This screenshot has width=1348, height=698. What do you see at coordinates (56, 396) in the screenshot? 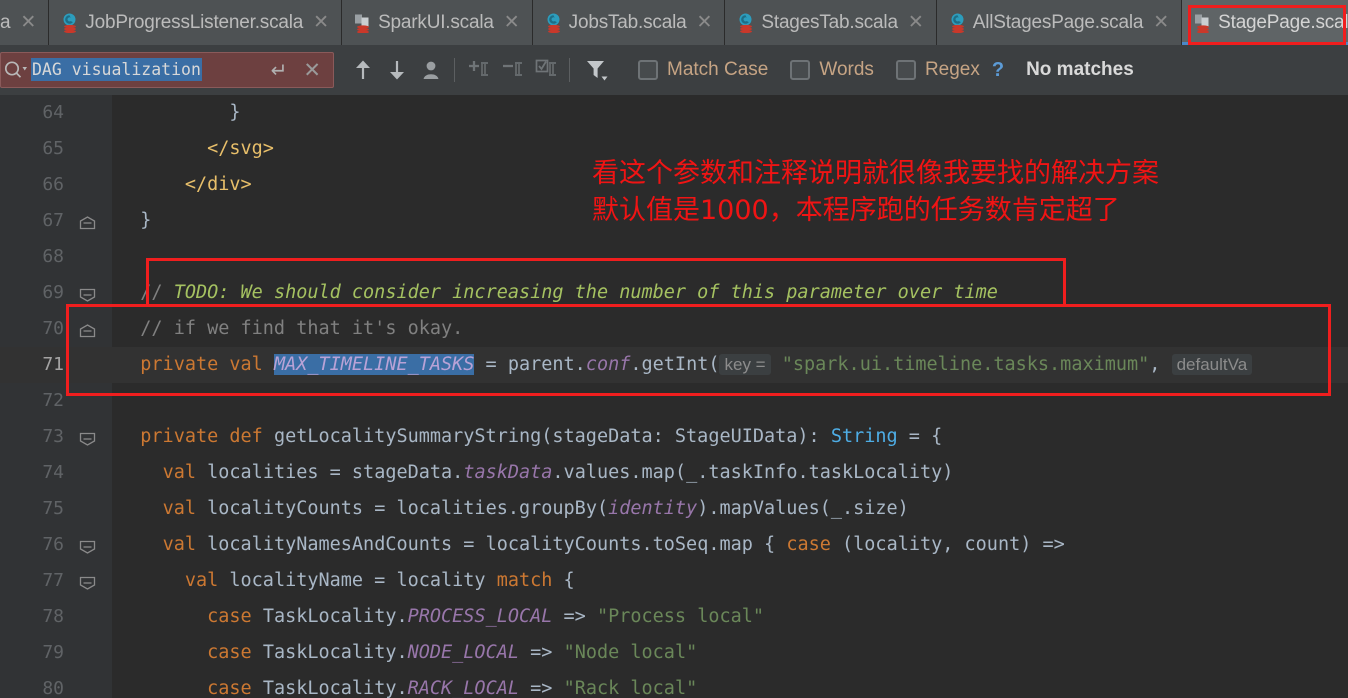
I see `editor-gutter: 64 65 66 67 68 69 70 71 72 73 74 75 76 77 78 79 80` at bounding box center [56, 396].